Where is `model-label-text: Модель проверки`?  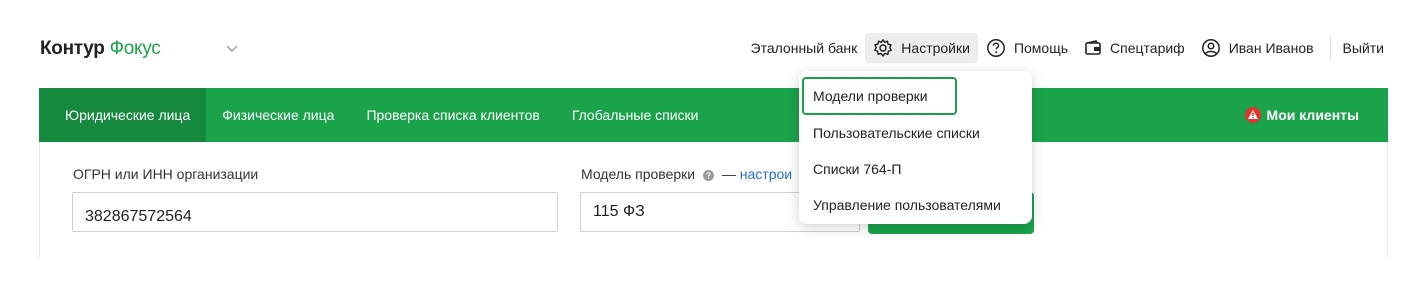
model-label-text: Модель проверки is located at coordinates (638, 174).